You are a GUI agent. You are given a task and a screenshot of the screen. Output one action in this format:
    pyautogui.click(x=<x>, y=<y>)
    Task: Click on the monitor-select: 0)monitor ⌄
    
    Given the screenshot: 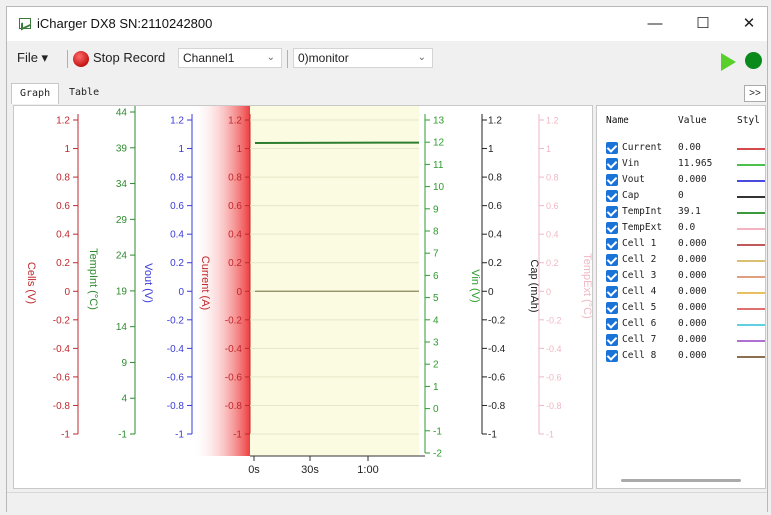 What is the action you would take?
    pyautogui.click(x=363, y=58)
    